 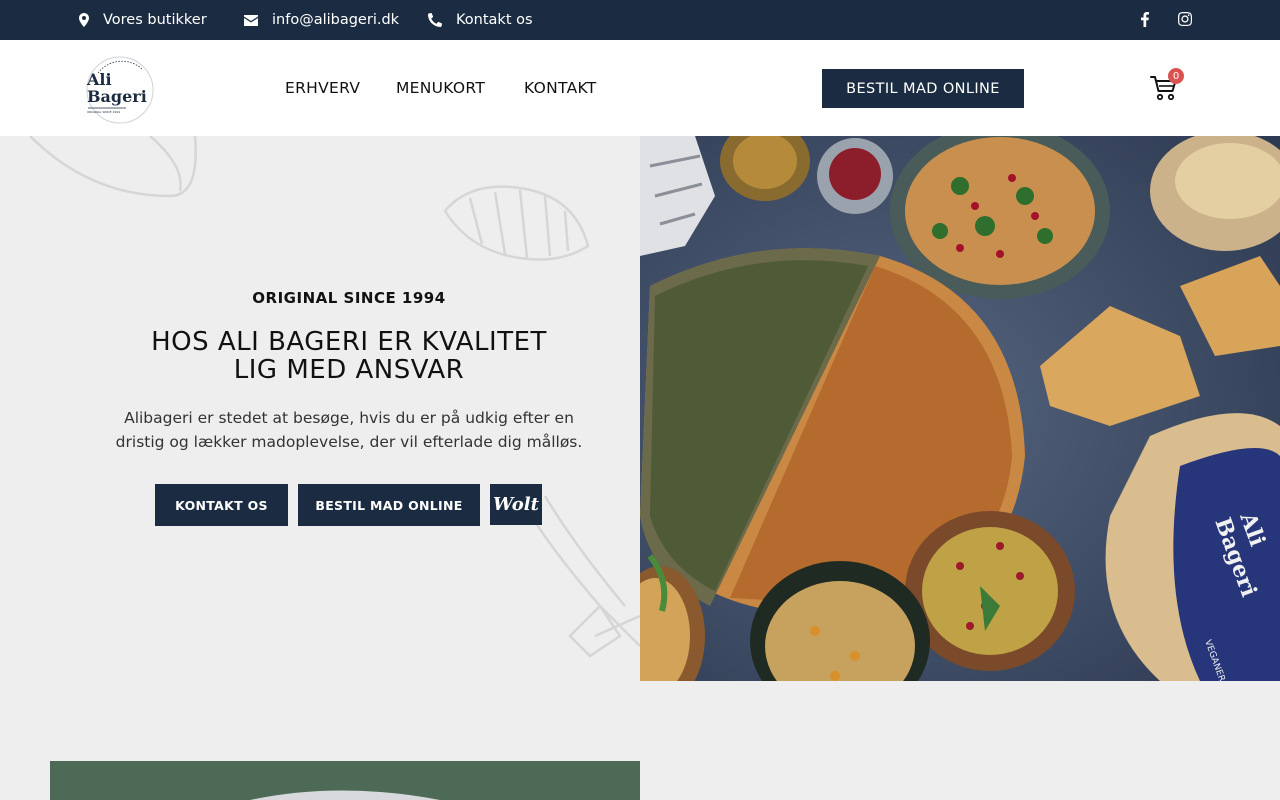 What do you see at coordinates (1176, 76) in the screenshot?
I see `cart-count-badge: 0` at bounding box center [1176, 76].